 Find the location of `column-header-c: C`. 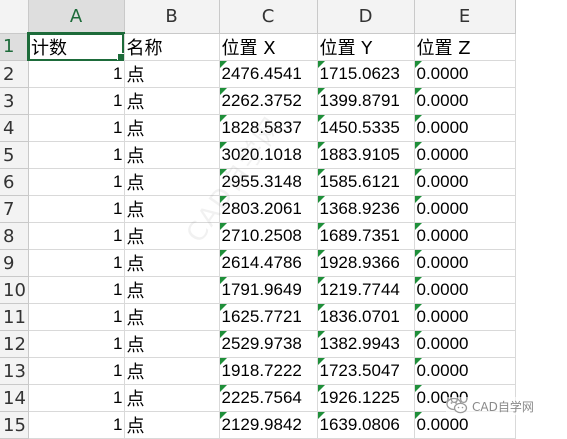

column-header-c: C is located at coordinates (268, 17).